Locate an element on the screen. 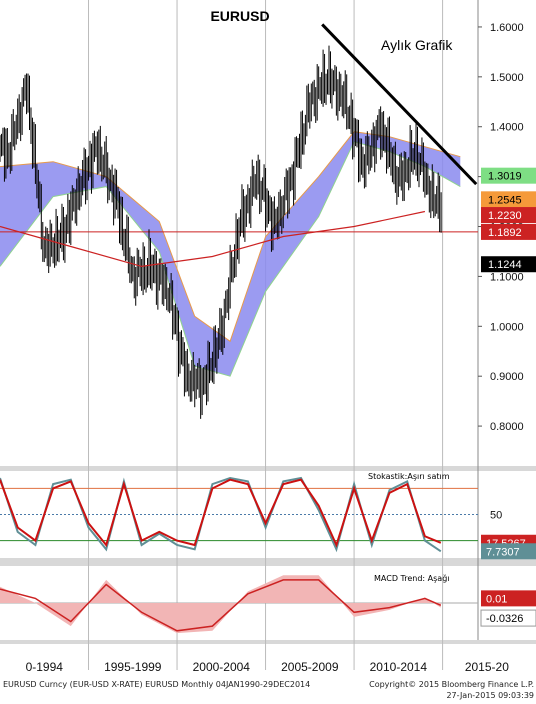  footer-copyright: Copyright© 2015 Bloomberg Finance L.P. is located at coordinates (451, 684).